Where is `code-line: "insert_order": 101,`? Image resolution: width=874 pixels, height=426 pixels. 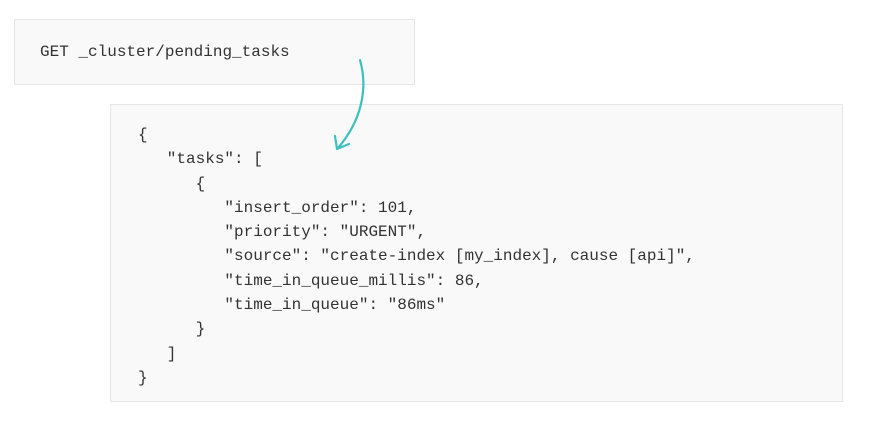 code-line: "insert_order": 101, is located at coordinates (277, 207).